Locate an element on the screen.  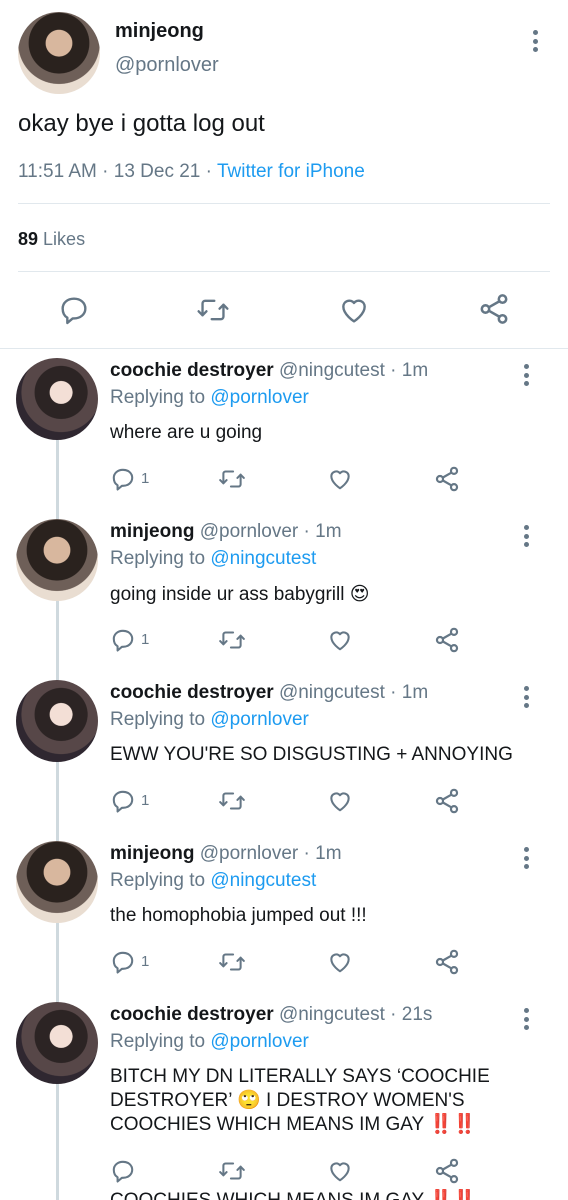
reply-text-body: the homophobia jumped out !!! is located at coordinates (238, 915).